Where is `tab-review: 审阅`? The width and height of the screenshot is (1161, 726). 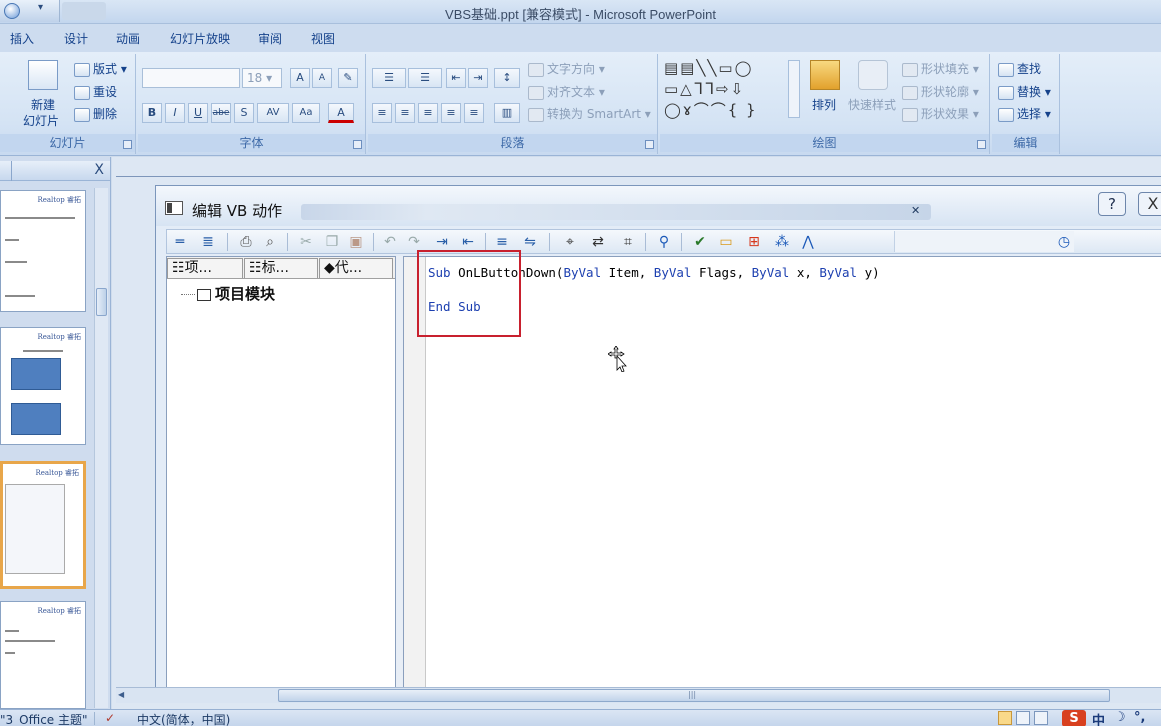
tab-review: 审阅 is located at coordinates (270, 38).